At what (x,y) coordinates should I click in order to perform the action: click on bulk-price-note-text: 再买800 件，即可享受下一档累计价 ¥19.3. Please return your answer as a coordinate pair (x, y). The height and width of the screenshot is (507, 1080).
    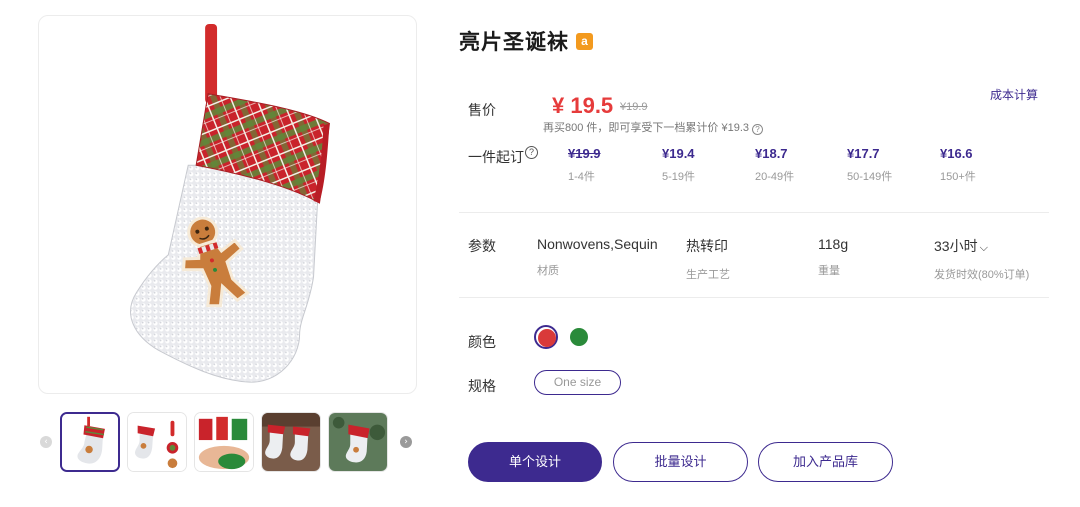
    Looking at the image, I should click on (646, 128).